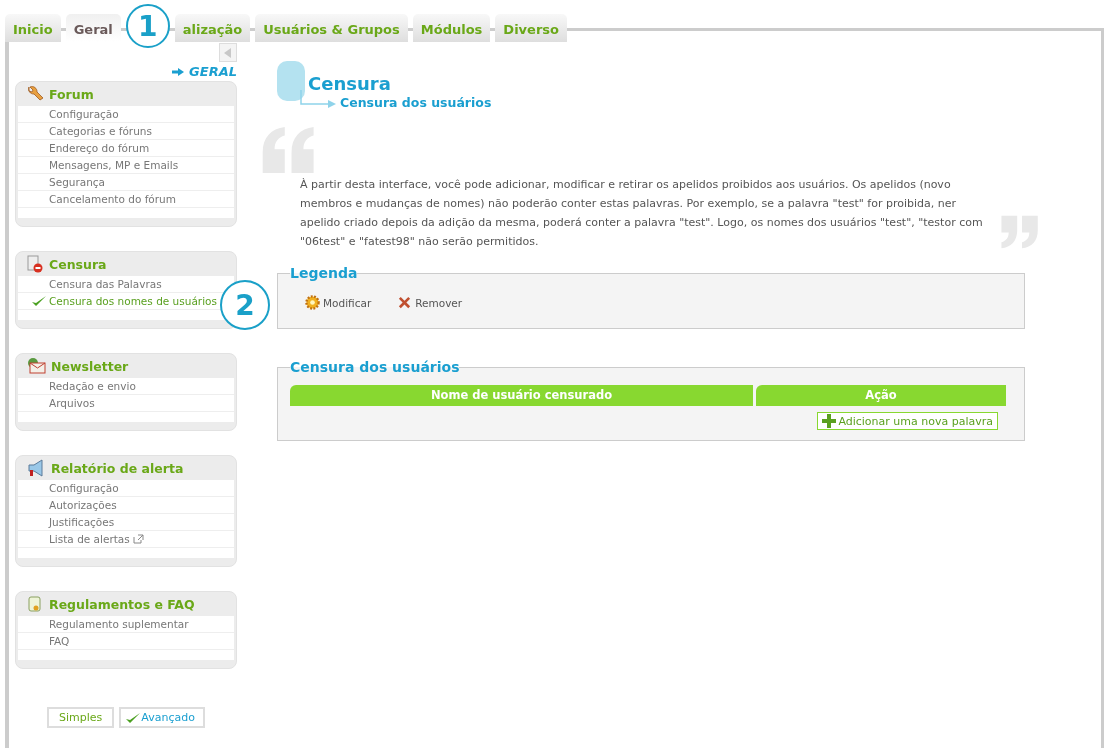 Image resolution: width=1107 pixels, height=752 pixels. What do you see at coordinates (349, 84) in the screenshot?
I see `page-title: Censura` at bounding box center [349, 84].